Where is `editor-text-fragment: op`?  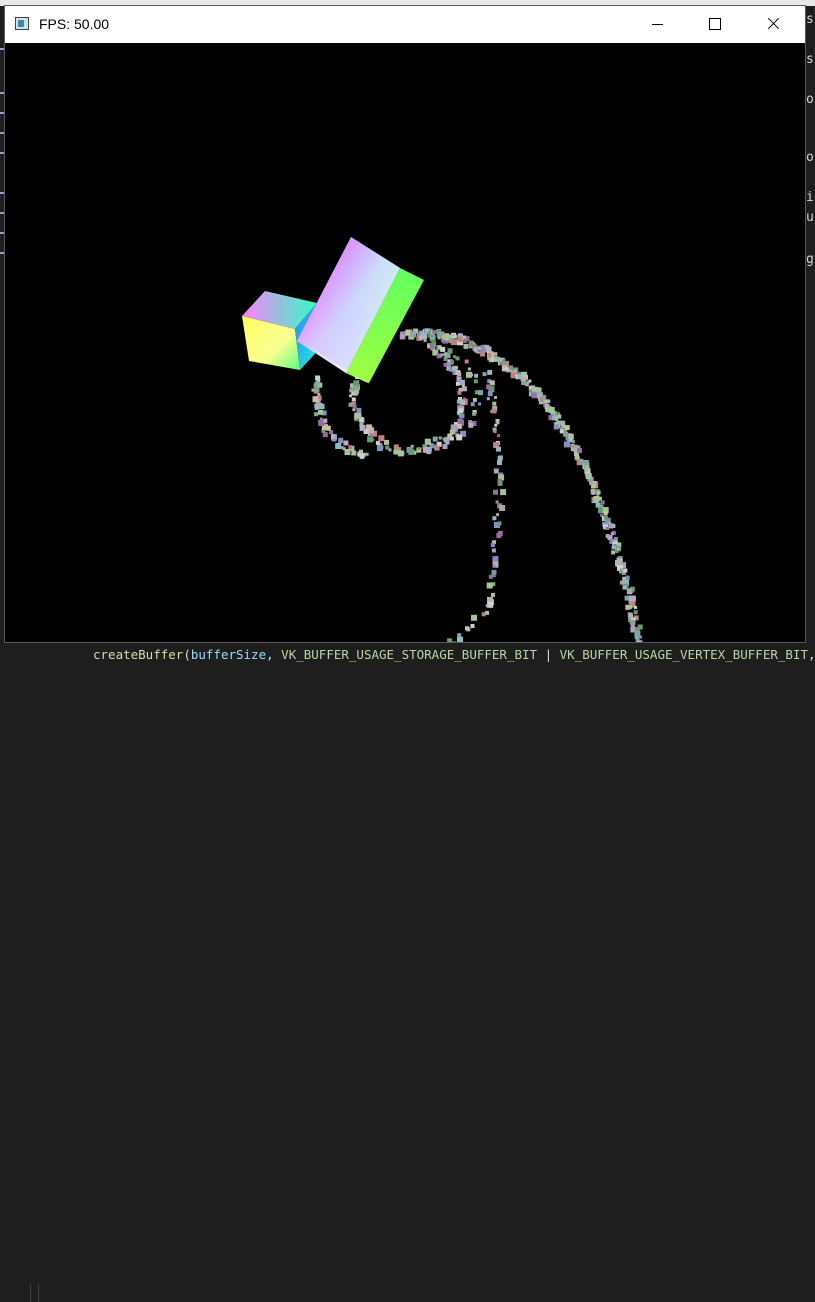
editor-text-fragment: op is located at coordinates (810, 99).